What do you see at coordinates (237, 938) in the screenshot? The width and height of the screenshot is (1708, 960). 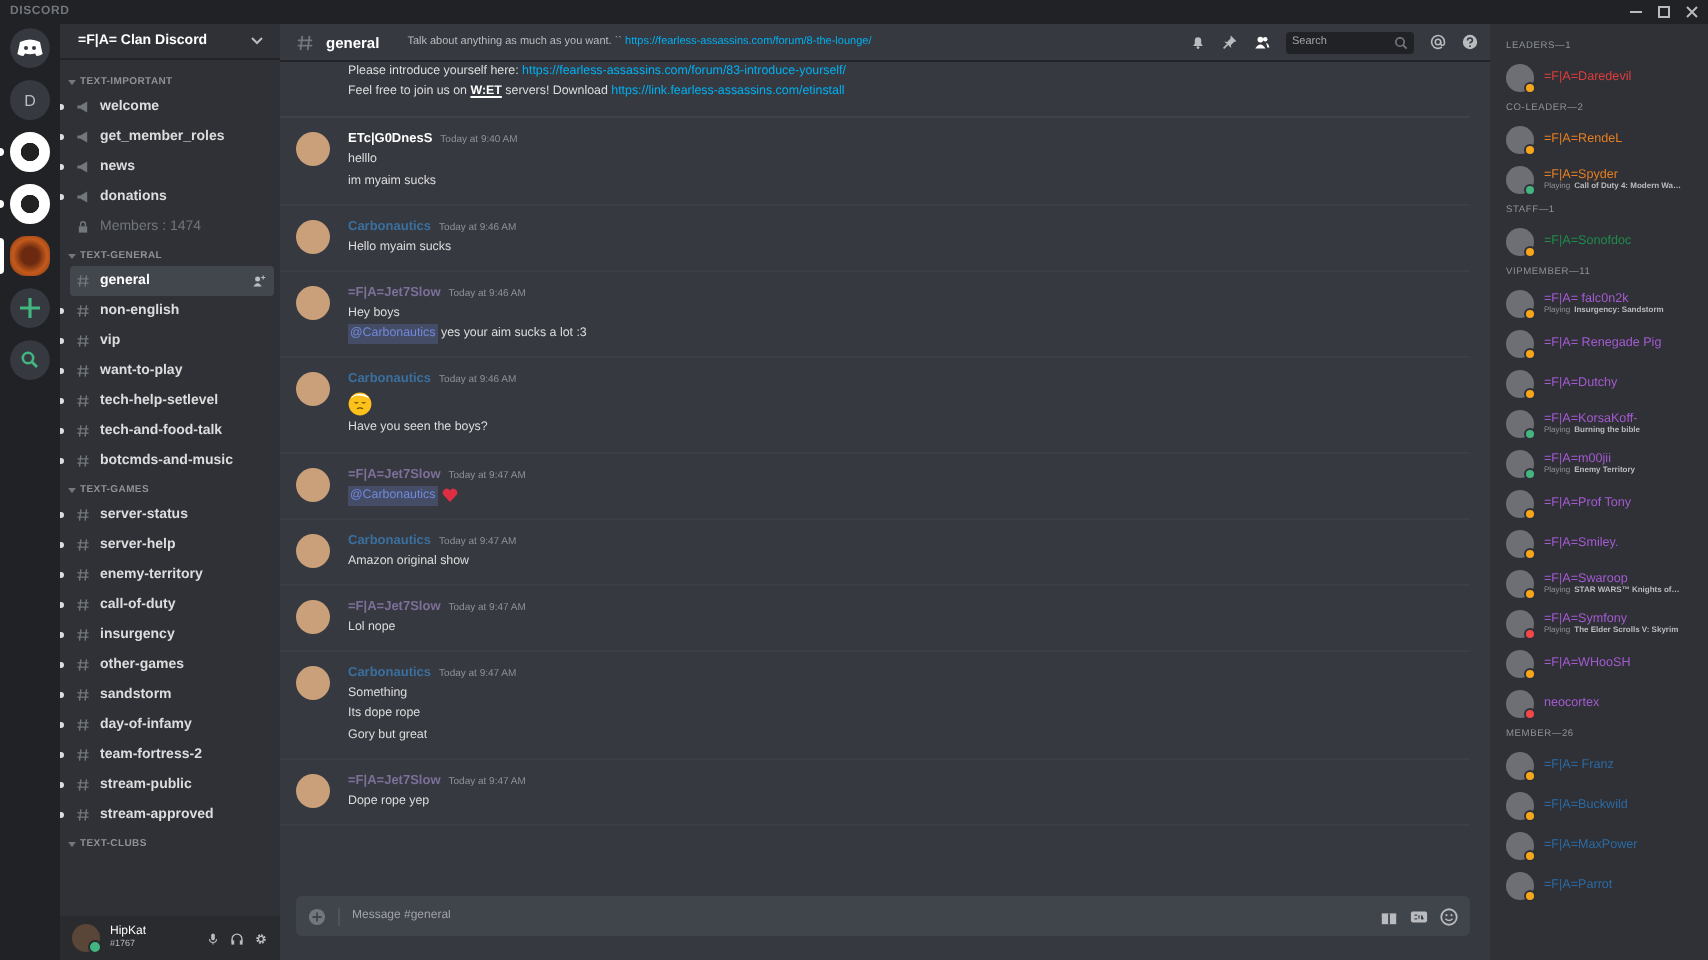 I see `headphones-icon` at bounding box center [237, 938].